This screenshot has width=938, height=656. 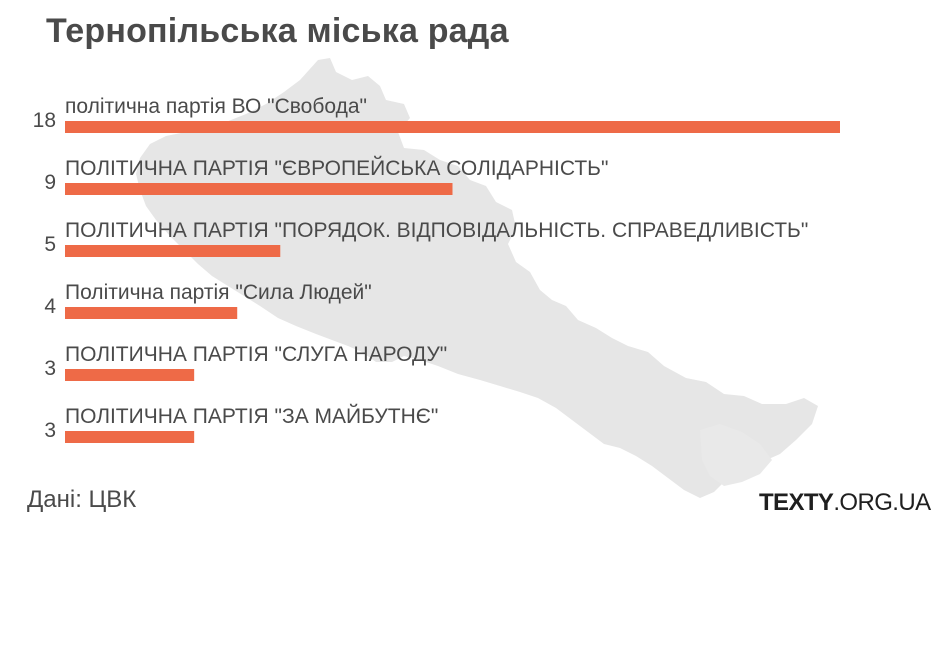 What do you see at coordinates (218, 292) in the screenshot?
I see `category-label-3: Політична партія "Сила Людей"` at bounding box center [218, 292].